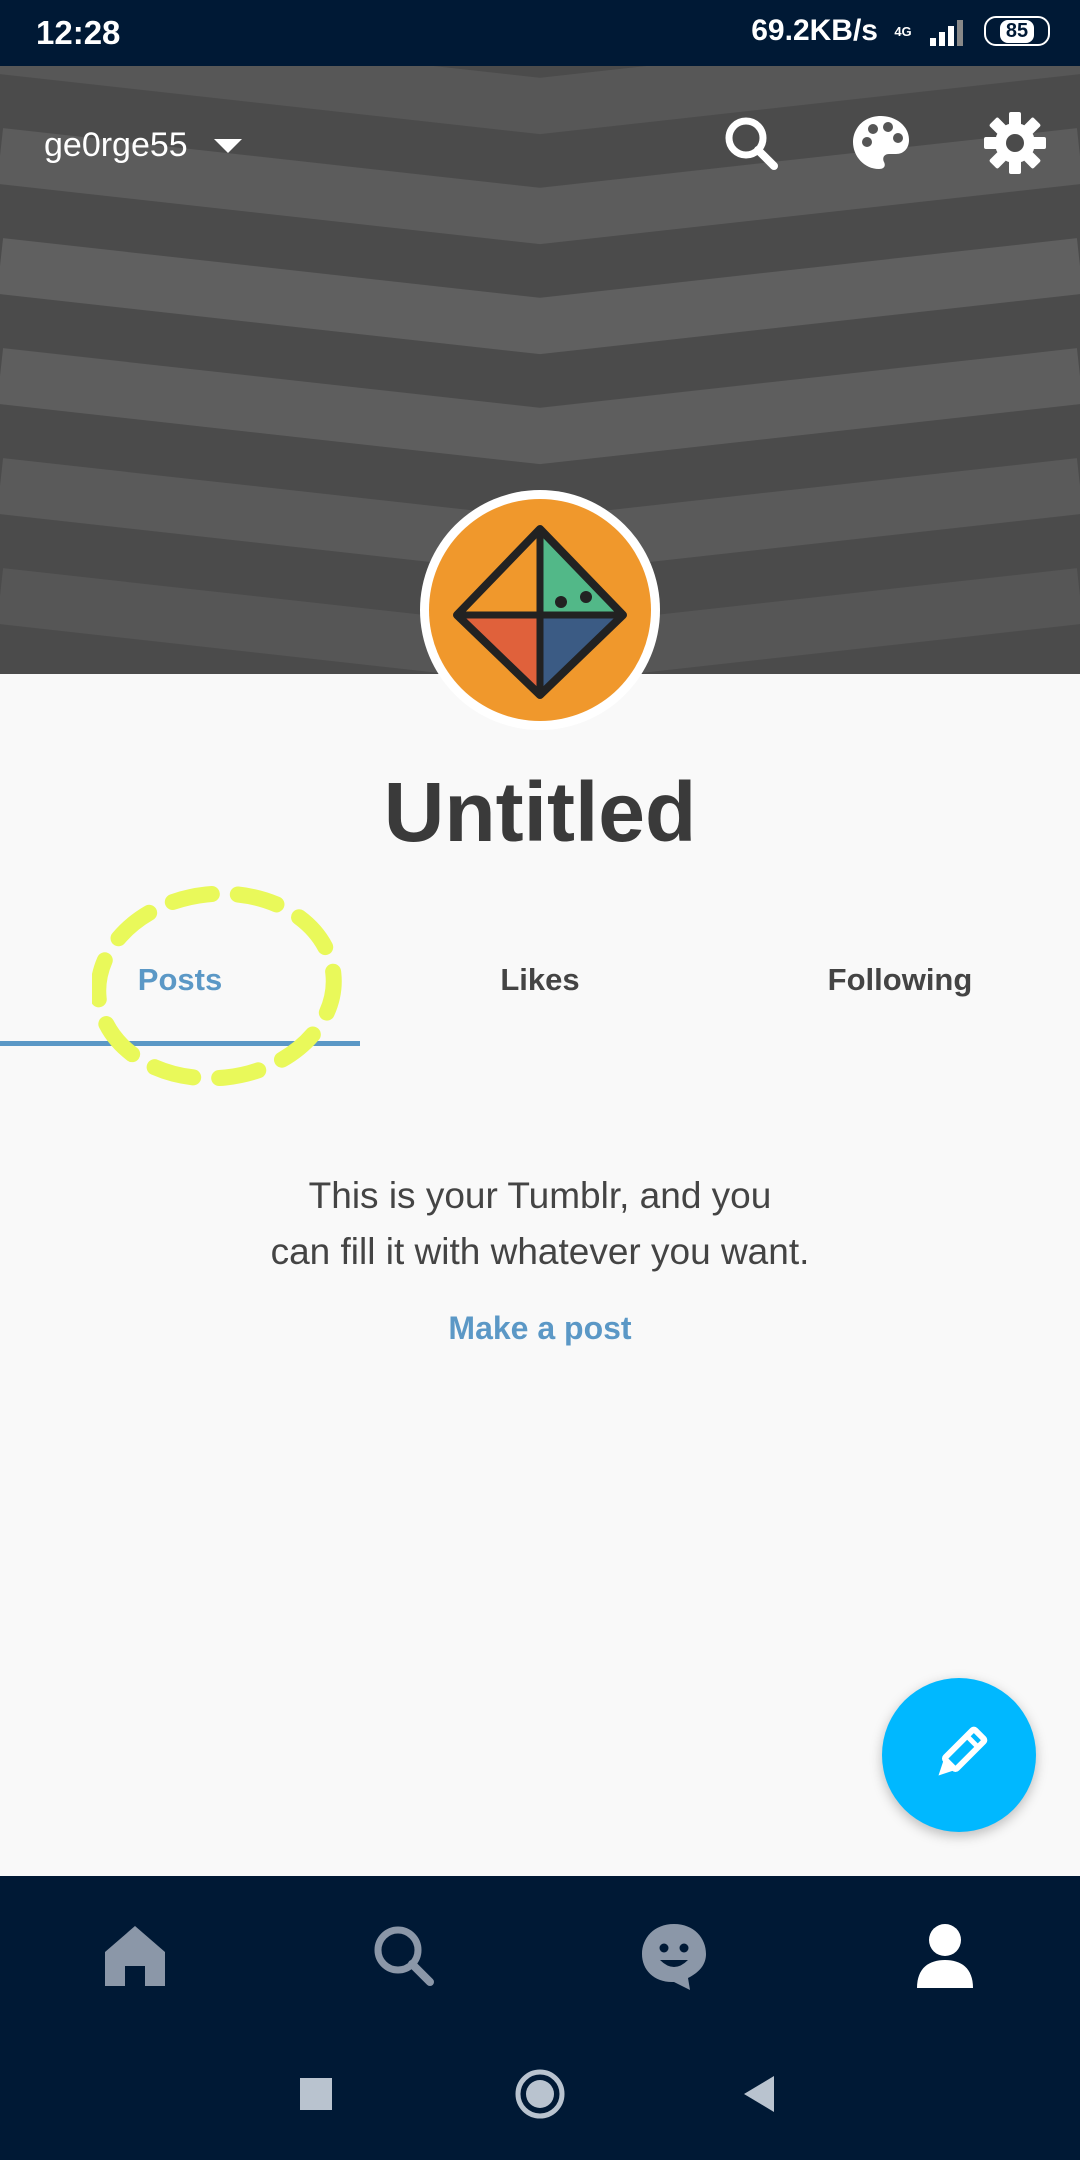  I want to click on pencil-icon, so click(963, 1751).